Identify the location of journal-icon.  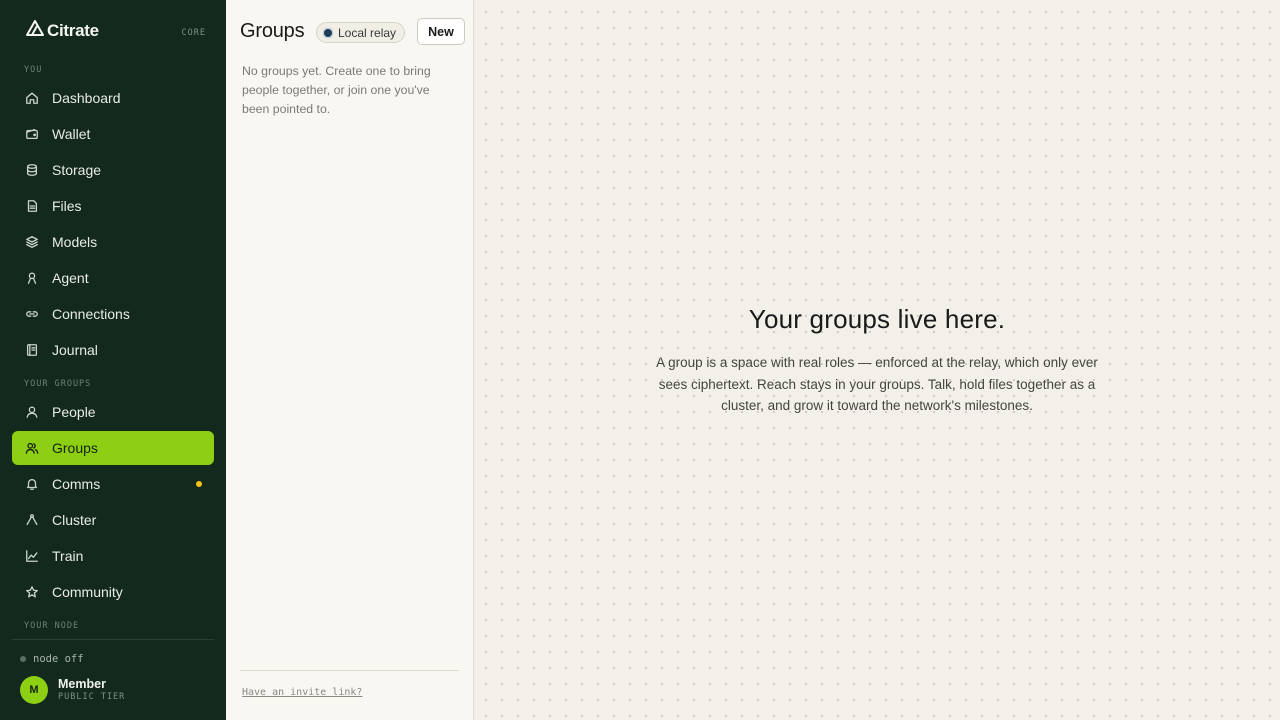
(32, 350).